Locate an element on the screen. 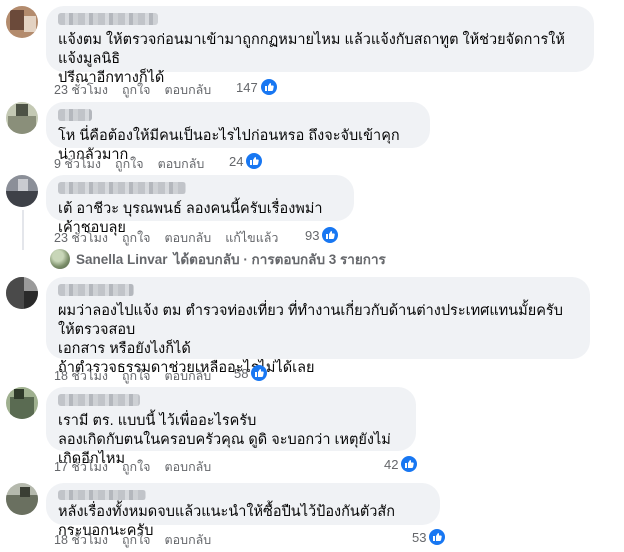  reaction-count: 42 is located at coordinates (401, 464).